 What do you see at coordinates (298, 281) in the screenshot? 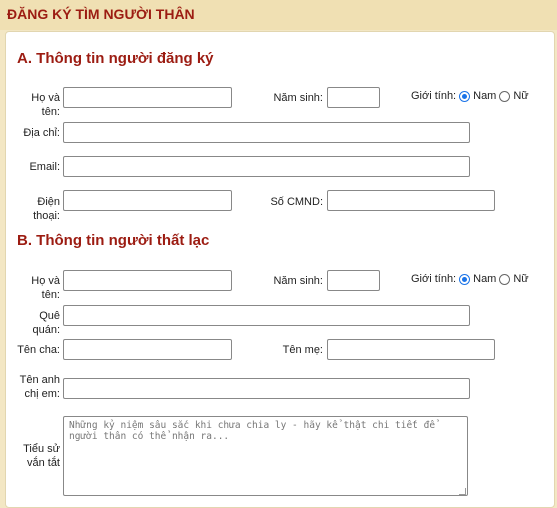
I see `missing-birthyear-label: Năm sinh:` at bounding box center [298, 281].